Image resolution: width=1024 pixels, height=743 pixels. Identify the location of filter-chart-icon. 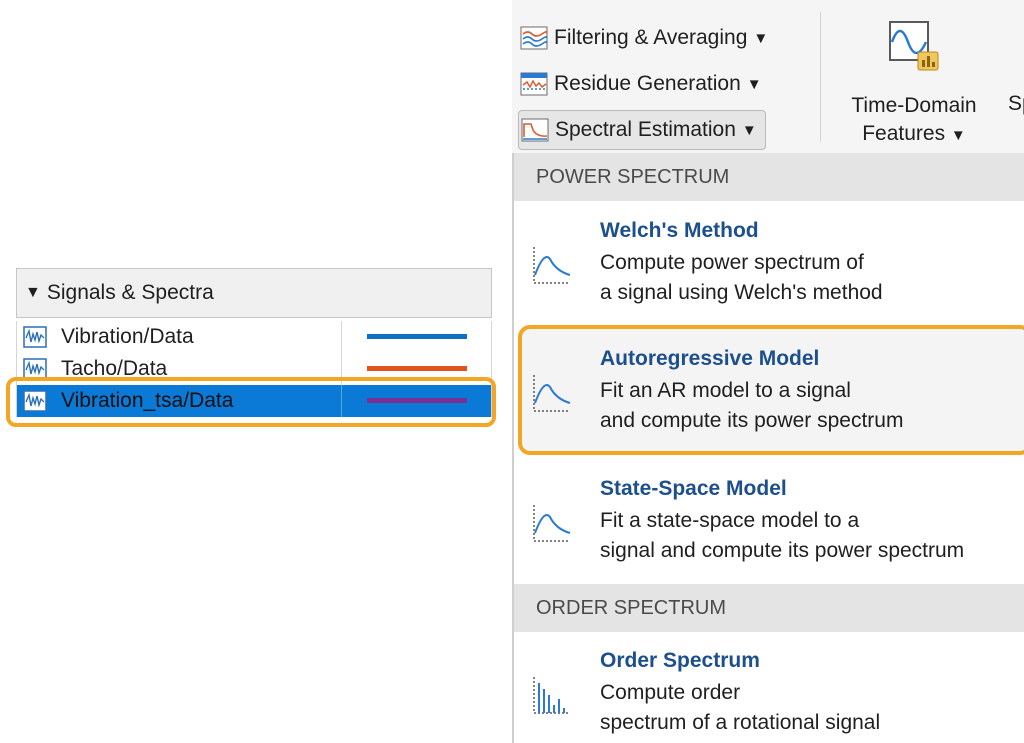
(534, 38).